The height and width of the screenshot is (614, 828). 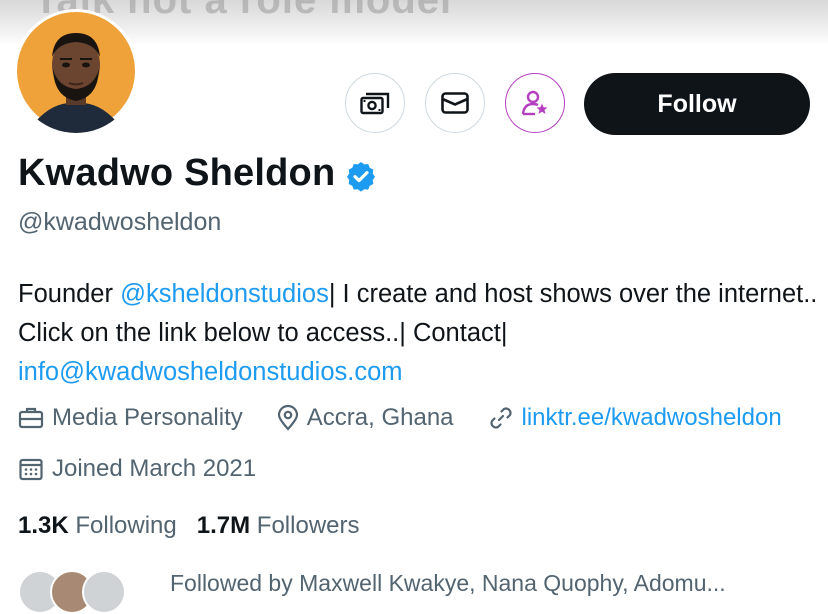 I want to click on followers-stat: 1.7M Followers, so click(x=278, y=526).